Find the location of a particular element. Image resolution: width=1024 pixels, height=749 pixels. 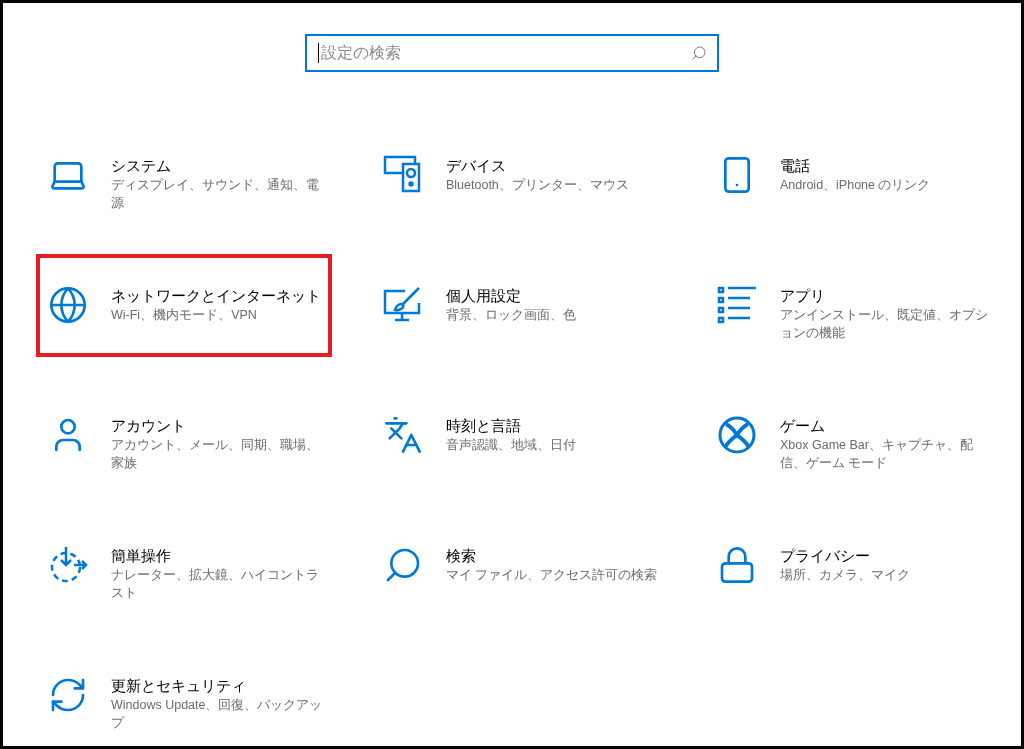

category-description: Wi-Fi、機内モード、VPN is located at coordinates (184, 315).